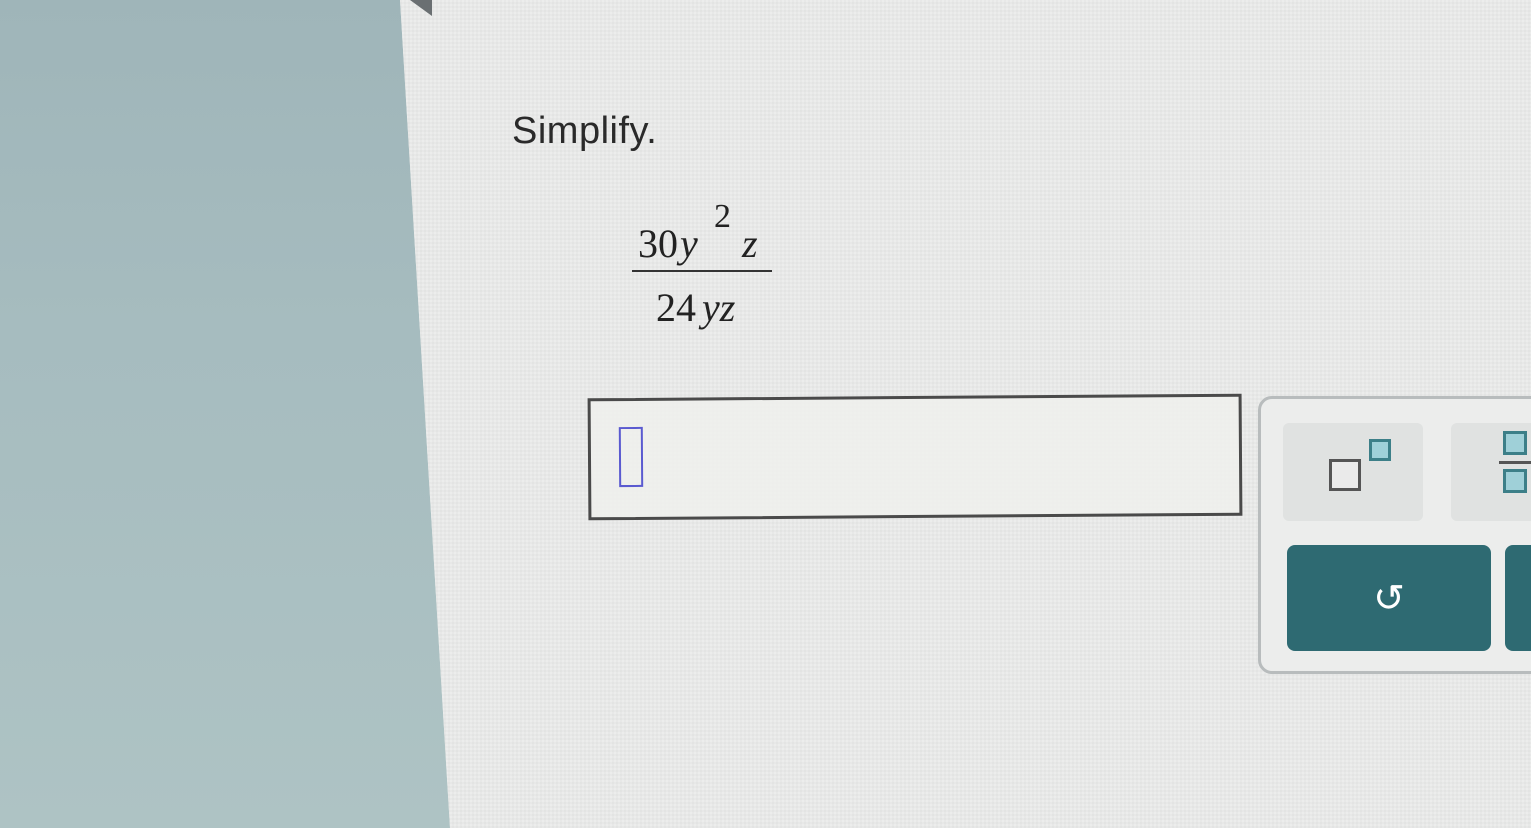 The height and width of the screenshot is (828, 1531). I want to click on input-cursor-slot, so click(631, 457).